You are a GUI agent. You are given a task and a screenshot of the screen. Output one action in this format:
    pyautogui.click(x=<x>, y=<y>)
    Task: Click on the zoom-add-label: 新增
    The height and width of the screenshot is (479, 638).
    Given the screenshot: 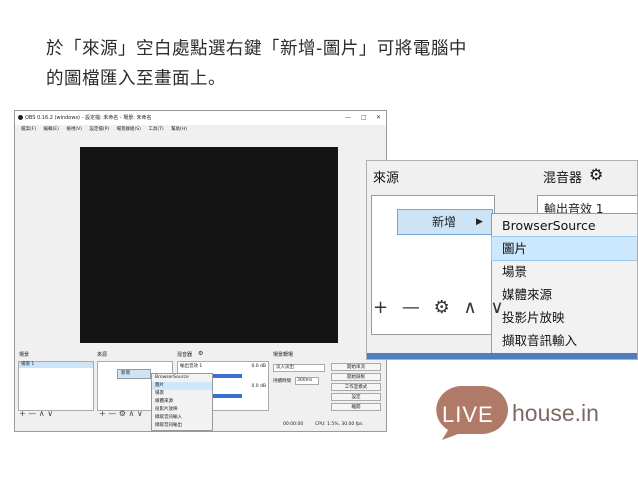 What is the action you would take?
    pyautogui.click(x=444, y=222)
    